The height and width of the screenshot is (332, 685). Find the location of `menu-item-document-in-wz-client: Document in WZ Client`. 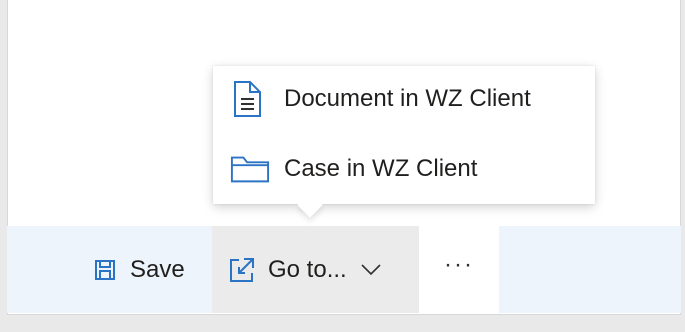

menu-item-document-in-wz-client: Document in WZ Client is located at coordinates (404, 99).